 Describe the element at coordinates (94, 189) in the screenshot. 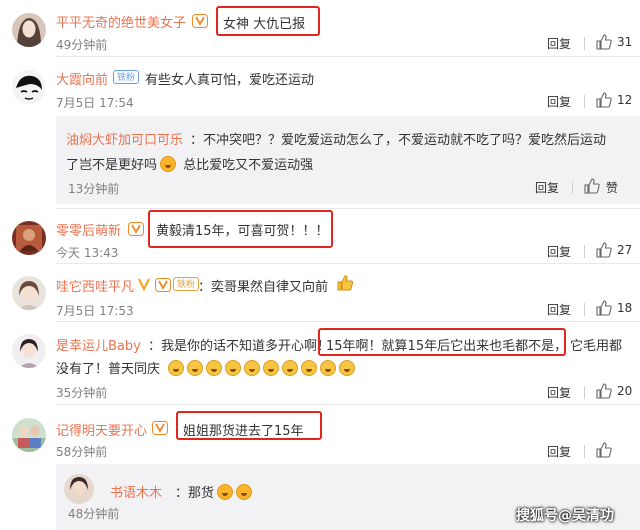

I see `timestamp: 13分钟前` at that location.